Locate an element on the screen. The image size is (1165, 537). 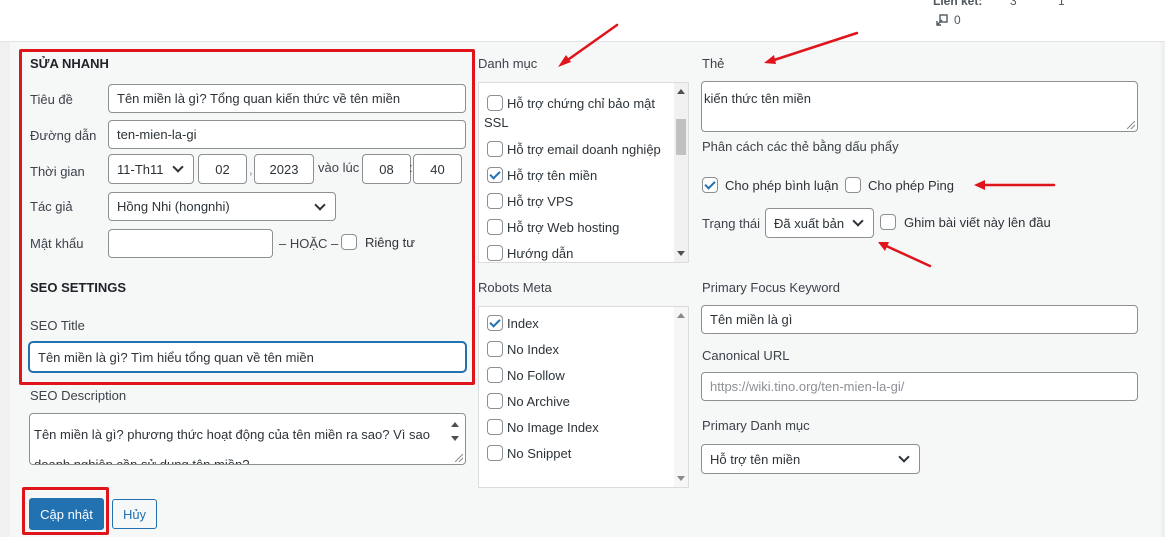
category-item-ssl: Hỗ trợ chứng chỉ bảo mật is located at coordinates (571, 103).